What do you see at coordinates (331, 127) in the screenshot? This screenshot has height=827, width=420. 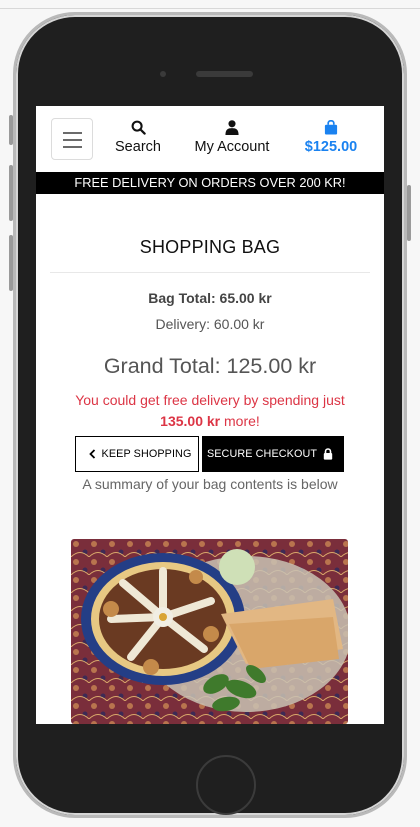 I see `shopping-bag-icon` at bounding box center [331, 127].